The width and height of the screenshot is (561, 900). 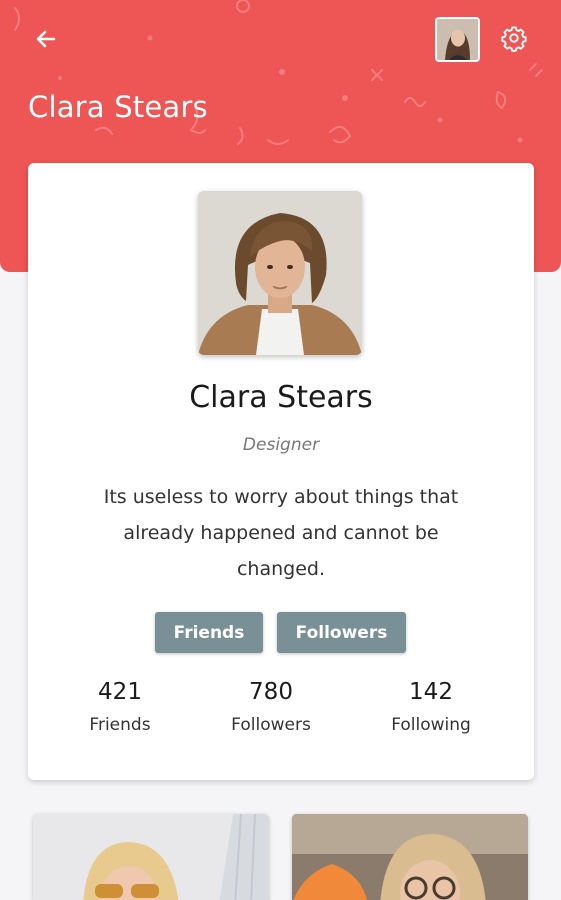 I want to click on settings-button, so click(x=514, y=40).